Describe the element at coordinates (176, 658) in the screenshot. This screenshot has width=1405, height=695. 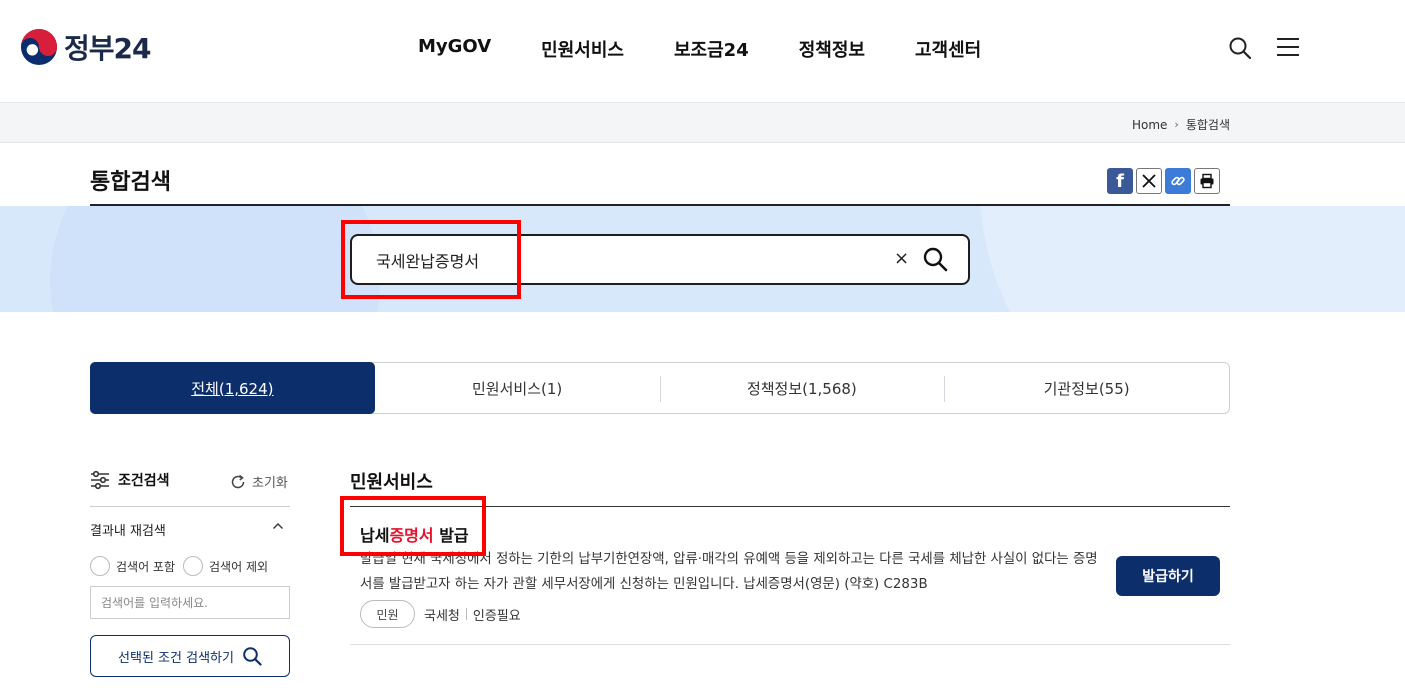
I see `apply-filter-label: 선택된 조건 검색하기` at that location.